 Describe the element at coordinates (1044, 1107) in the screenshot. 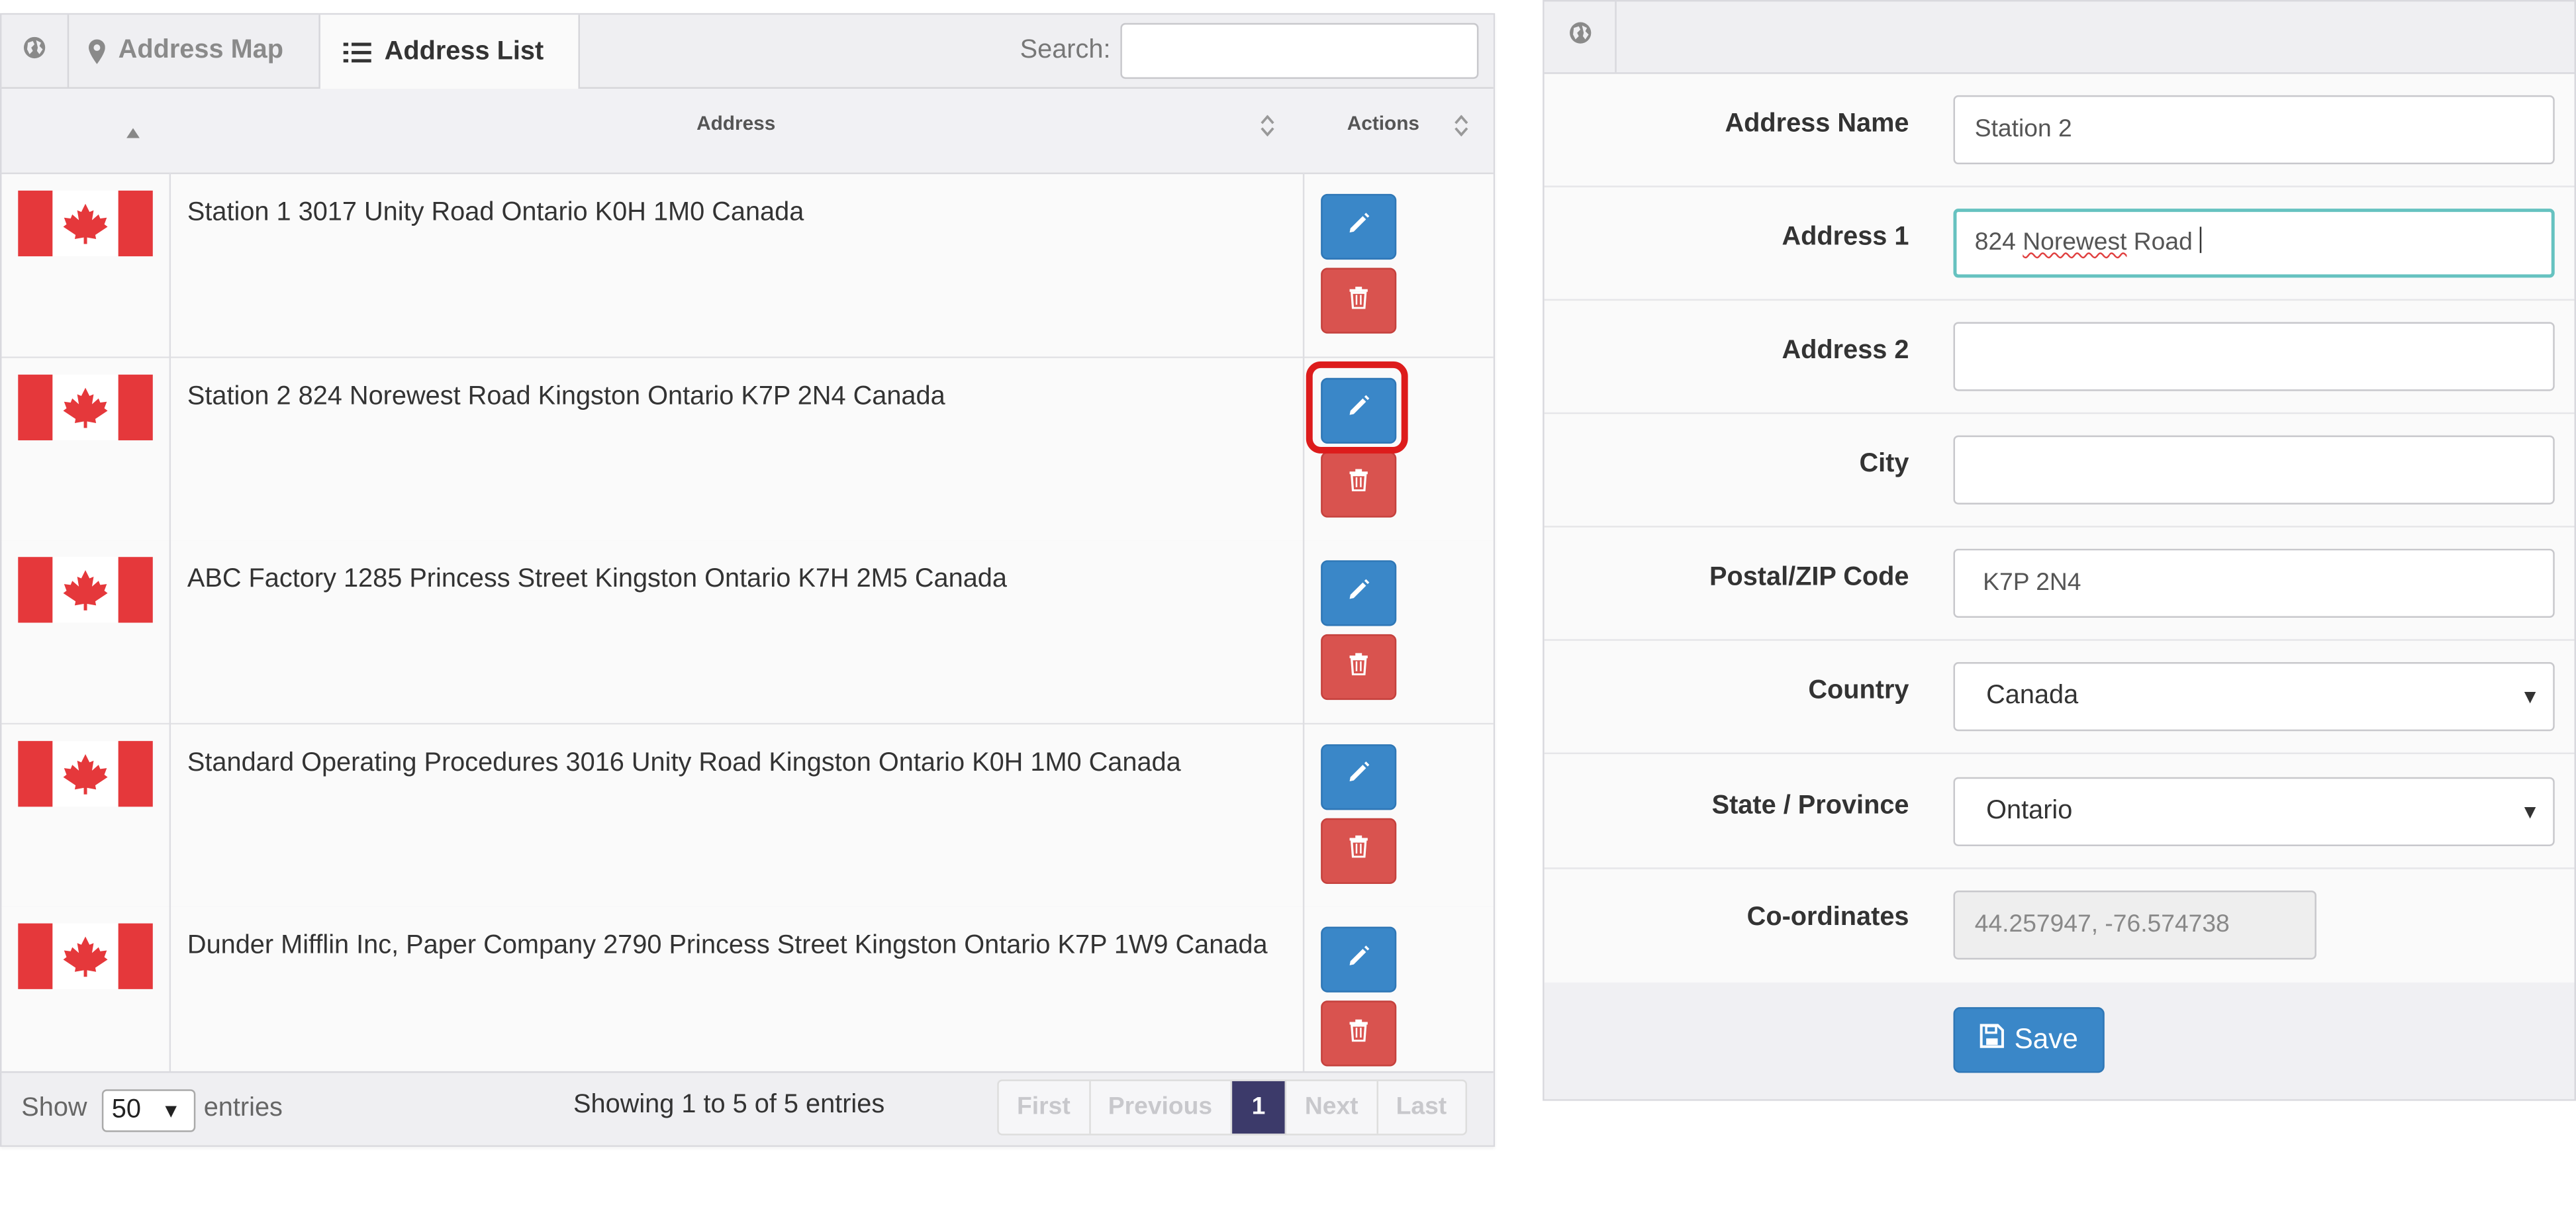

I see `pager-first: First` at that location.